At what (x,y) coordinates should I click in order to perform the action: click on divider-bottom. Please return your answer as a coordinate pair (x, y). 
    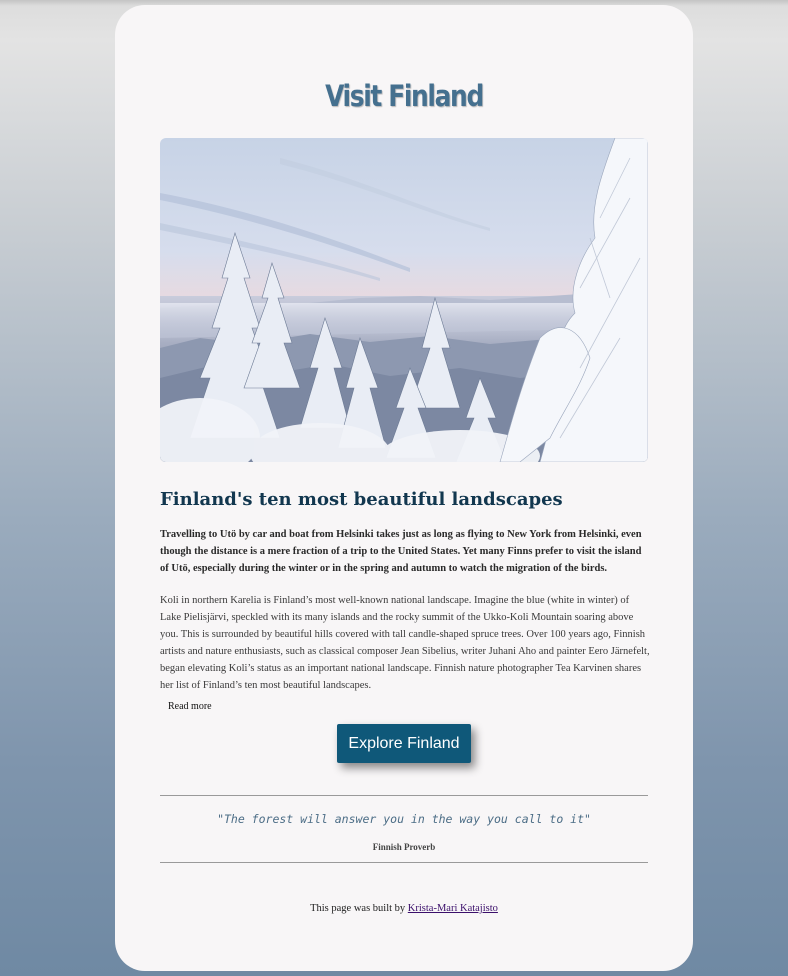
    Looking at the image, I should click on (404, 862).